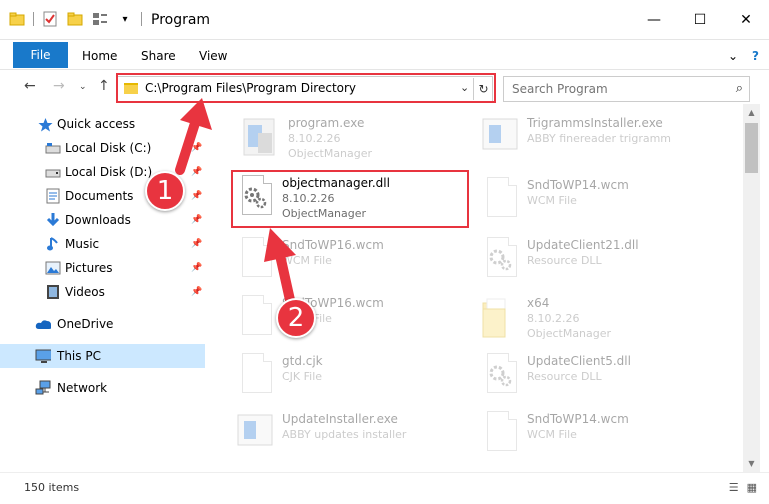  Describe the element at coordinates (30, 86) in the screenshot. I see `back-arrow-icon: ←` at that location.